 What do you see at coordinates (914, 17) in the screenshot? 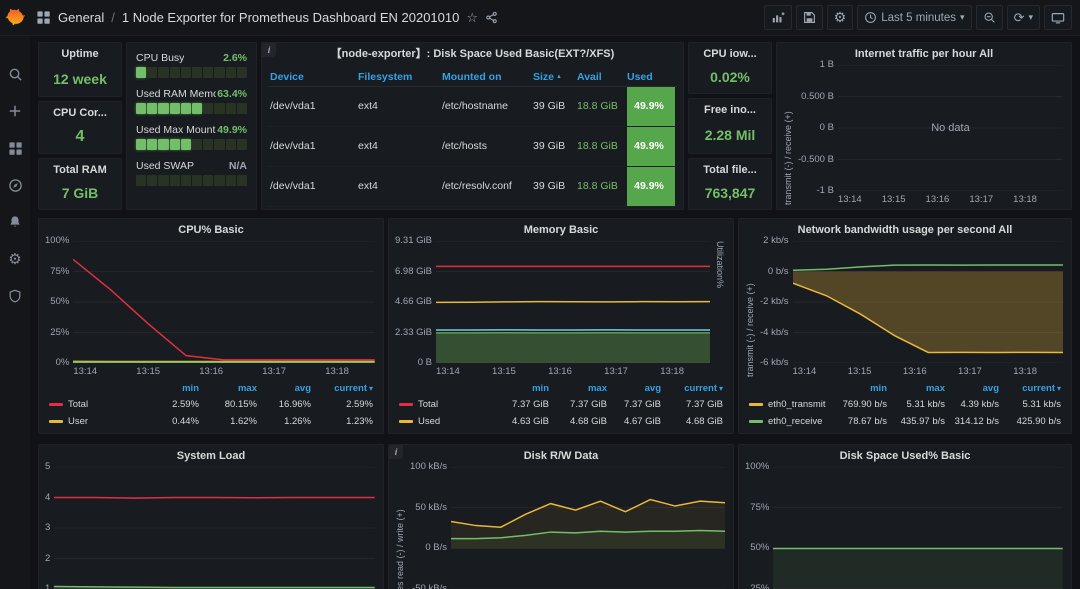
I see `time-range-picker: Last 5 minutes ▾` at bounding box center [914, 17].